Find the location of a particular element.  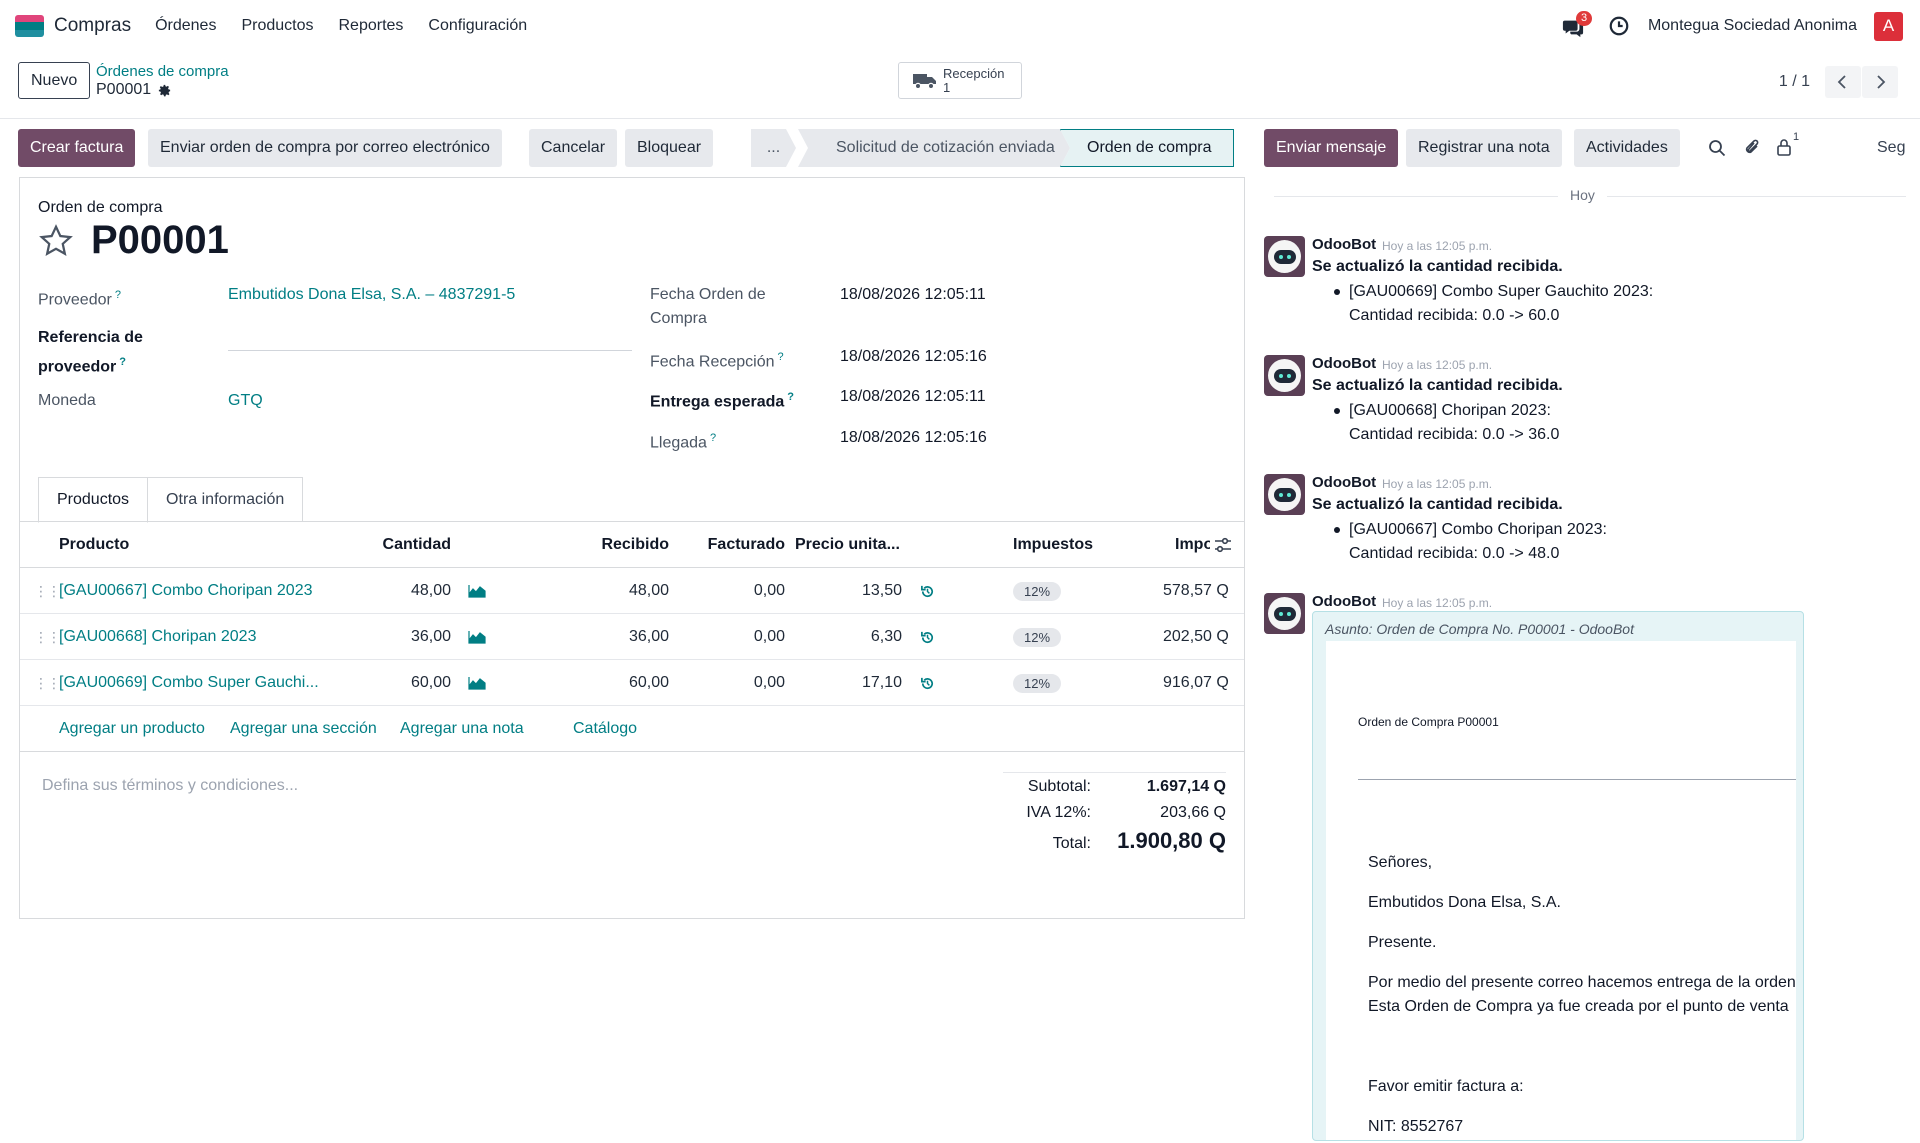

line-unit-price: 17,10 is located at coordinates (882, 683).